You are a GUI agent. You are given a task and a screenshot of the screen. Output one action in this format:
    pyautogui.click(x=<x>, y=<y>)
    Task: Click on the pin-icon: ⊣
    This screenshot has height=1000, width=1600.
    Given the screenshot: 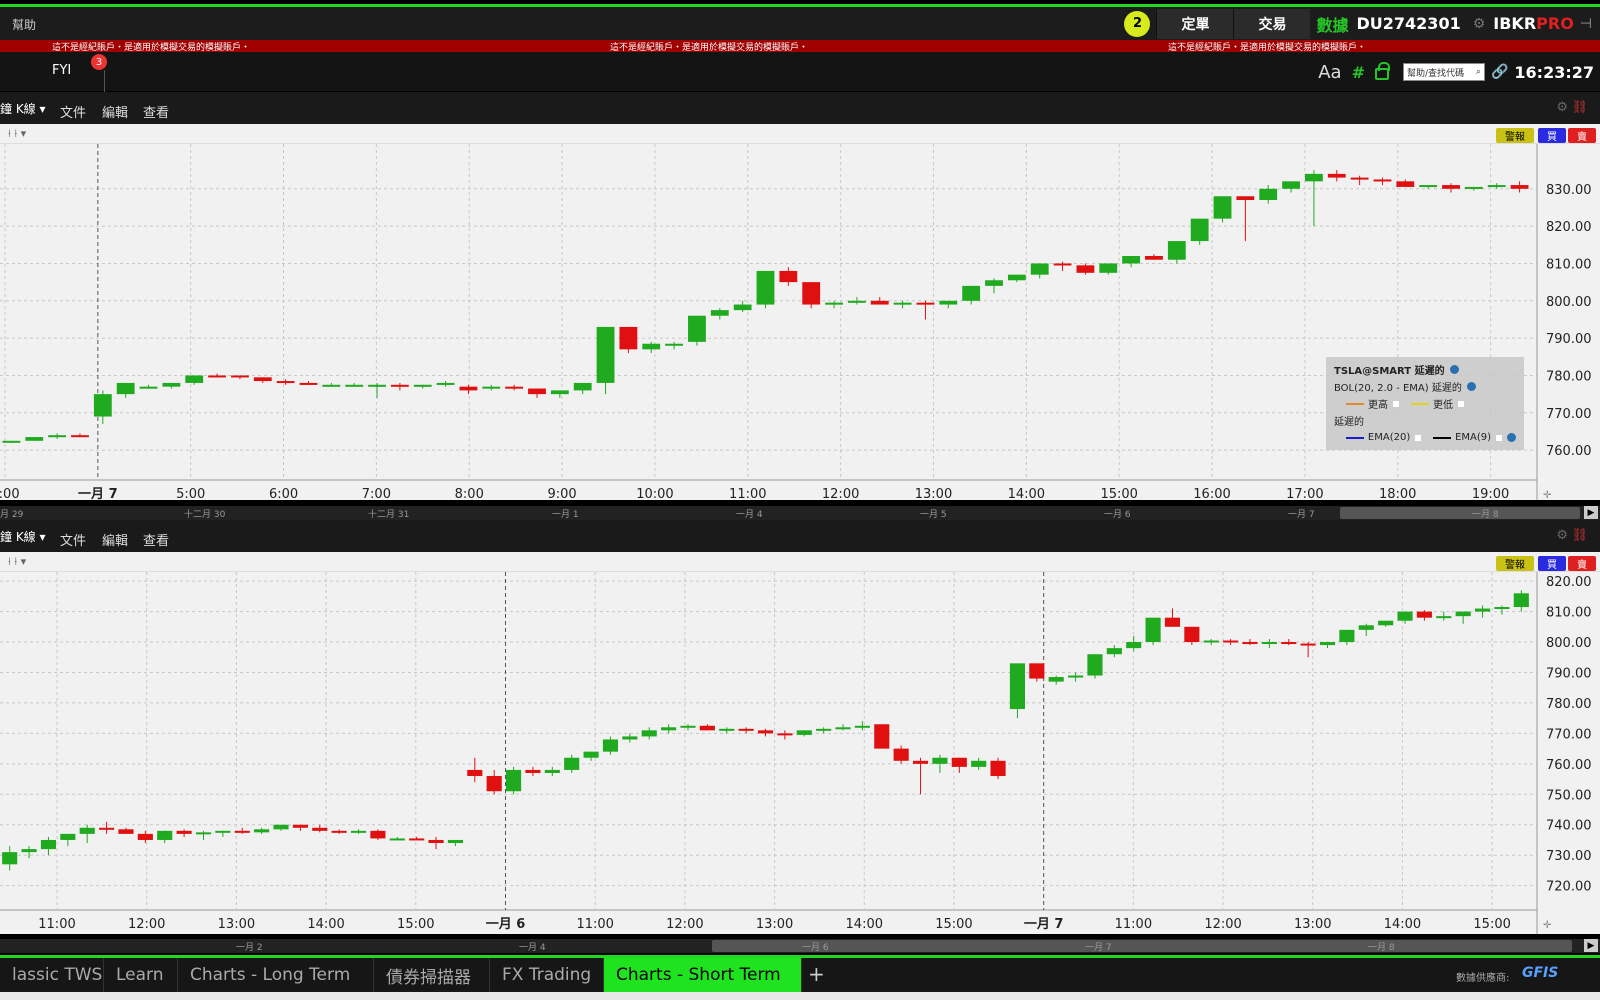 What is the action you would take?
    pyautogui.click(x=1586, y=24)
    